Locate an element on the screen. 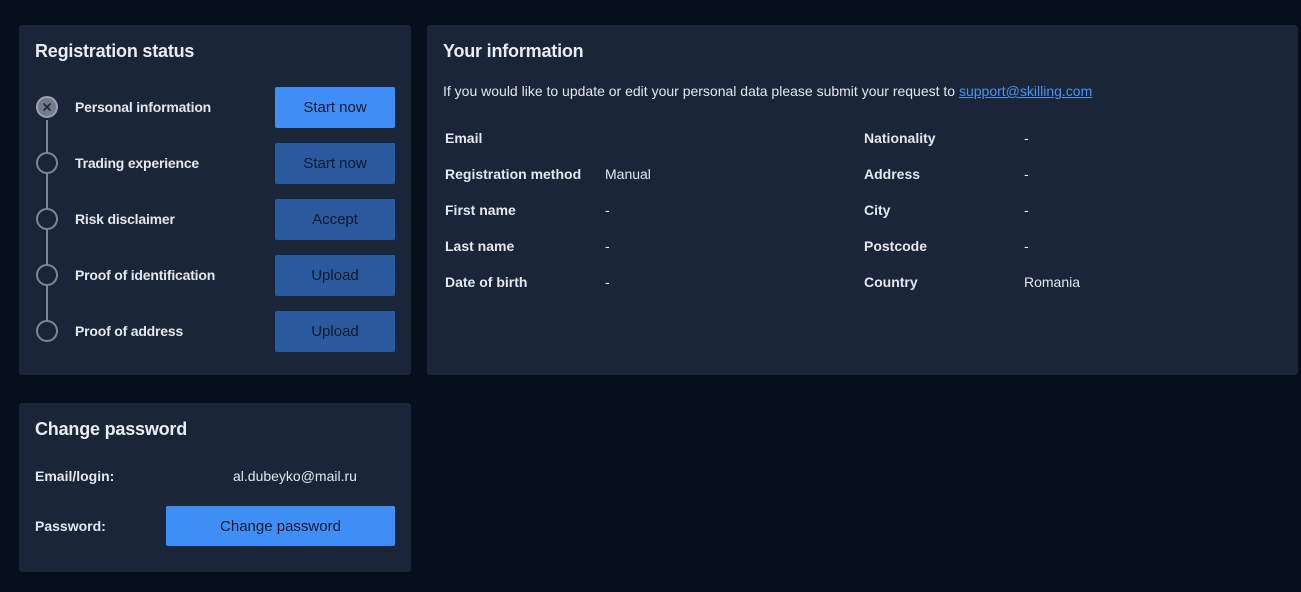  password-label: Password: is located at coordinates (70, 526).